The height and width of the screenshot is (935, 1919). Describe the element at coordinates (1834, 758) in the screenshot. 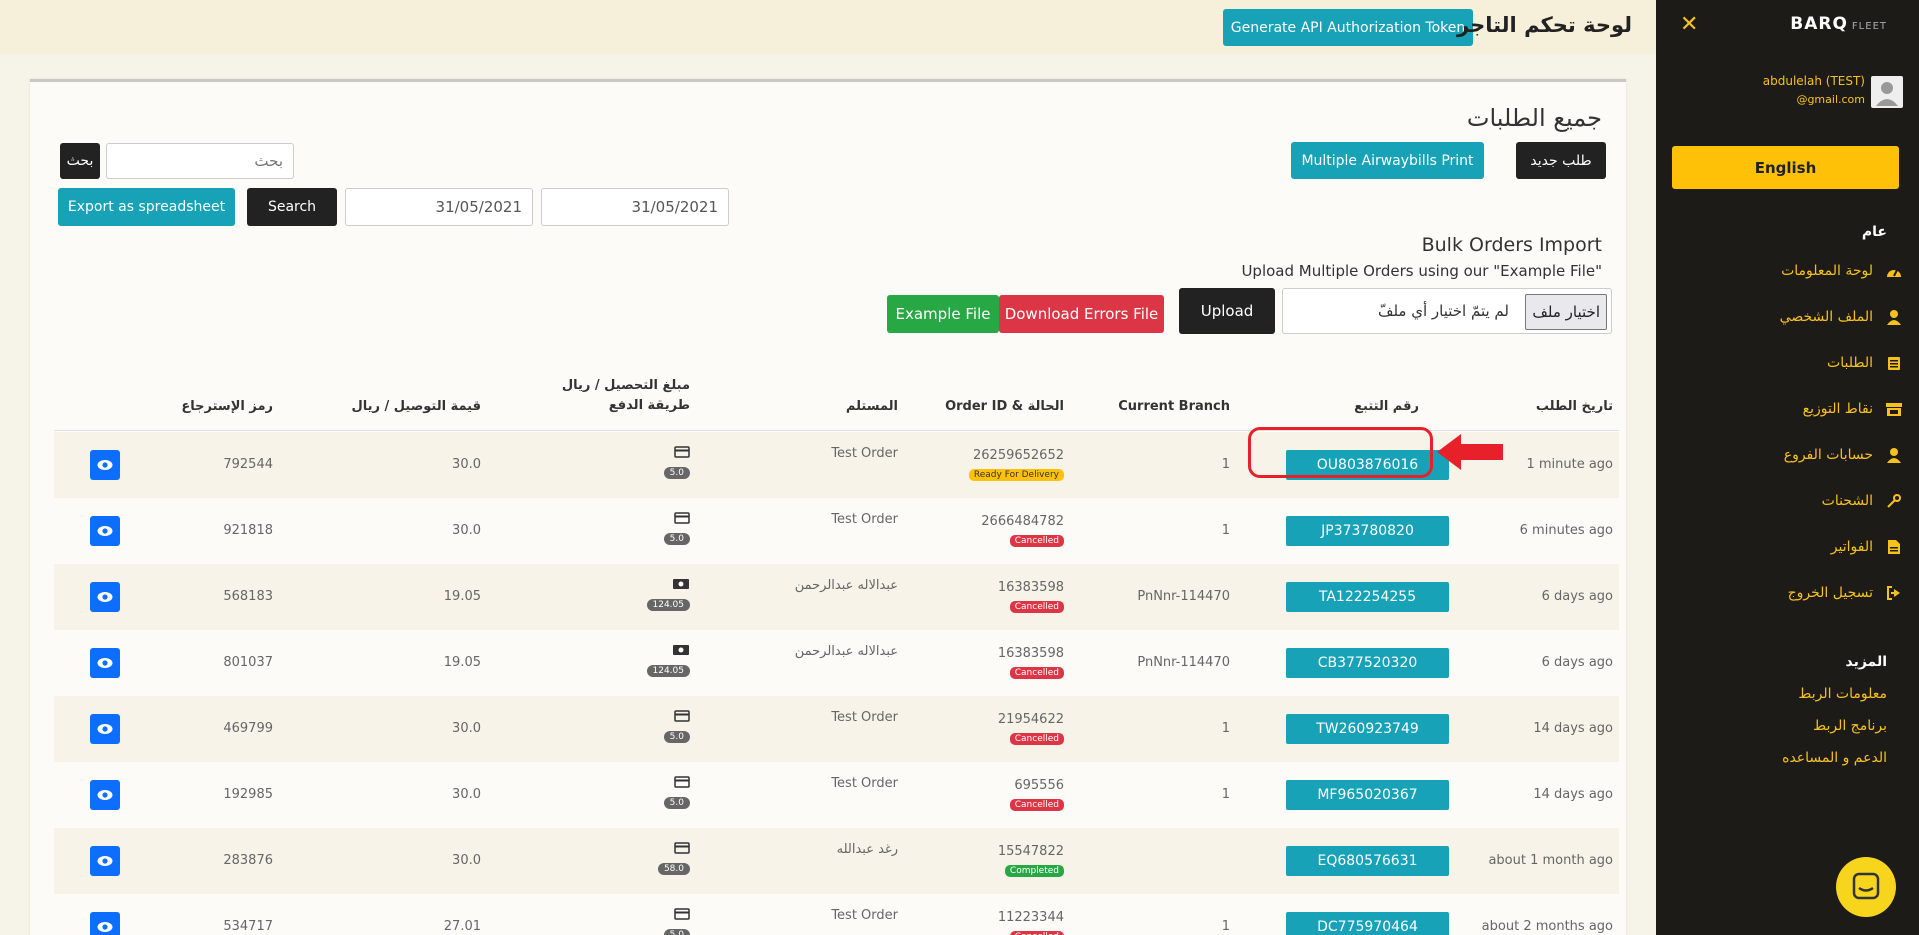

I see `more-link: الدعم و المساعده` at that location.